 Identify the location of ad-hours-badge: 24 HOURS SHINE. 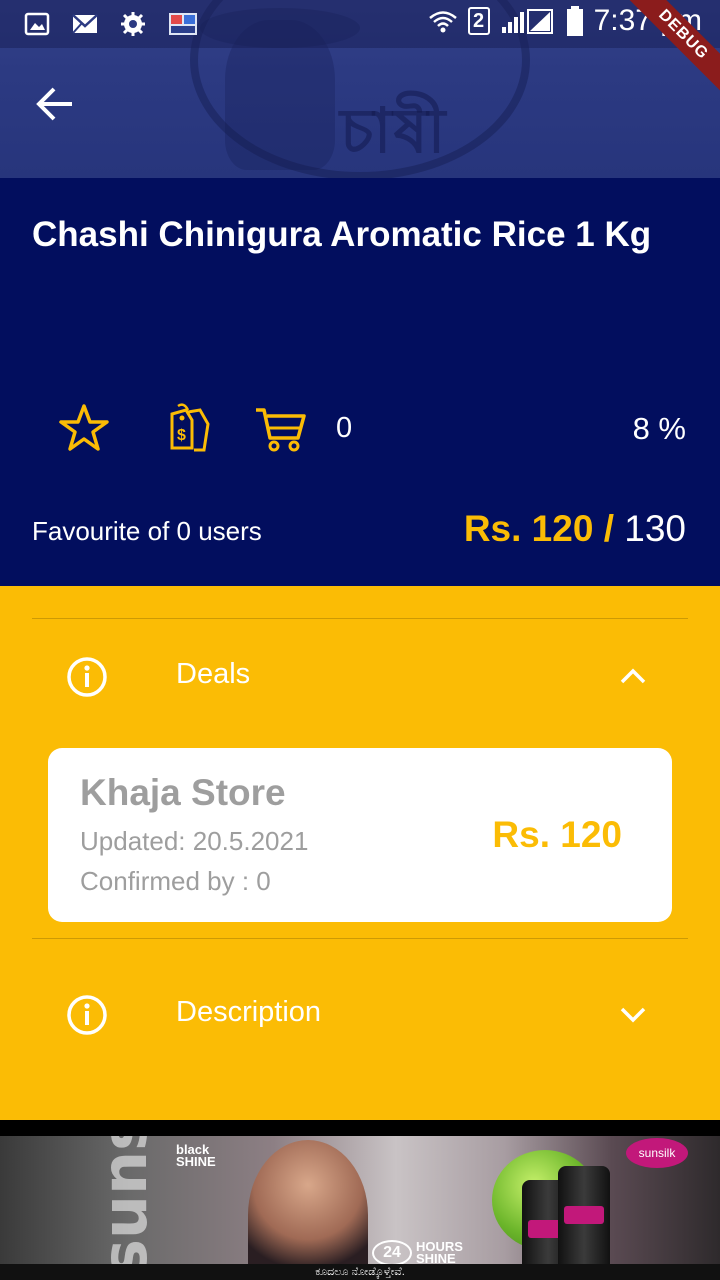
(417, 1253).